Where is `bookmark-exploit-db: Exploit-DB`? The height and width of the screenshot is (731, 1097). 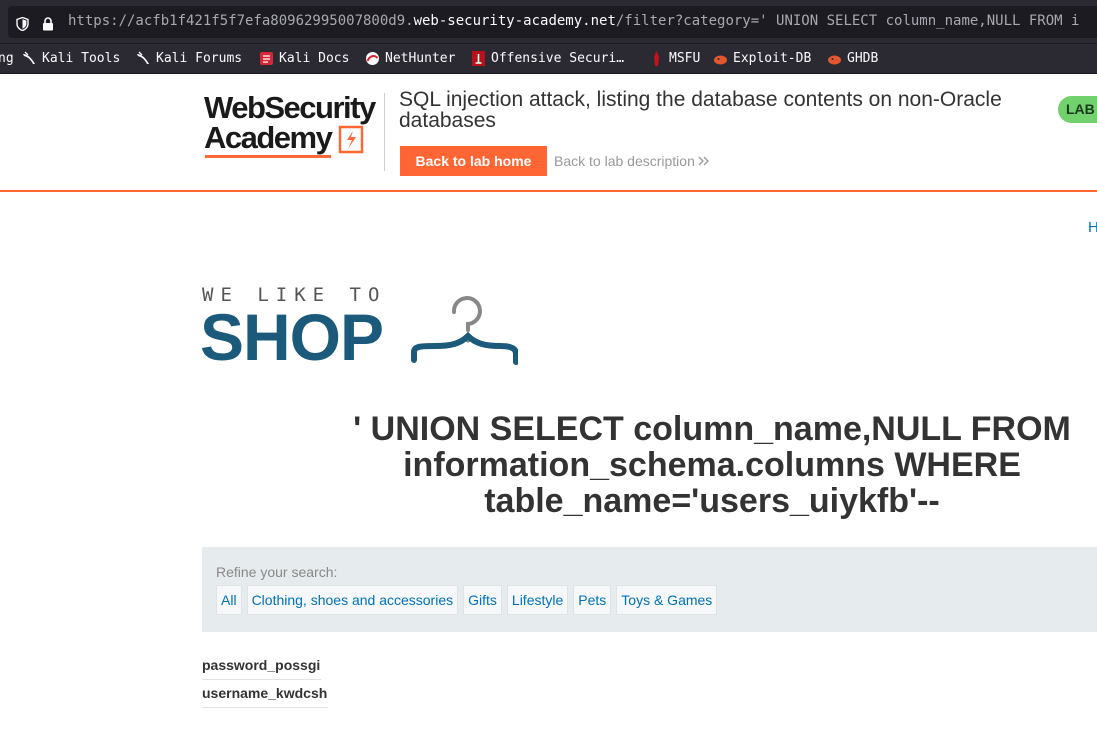 bookmark-exploit-db: Exploit-DB is located at coordinates (762, 58).